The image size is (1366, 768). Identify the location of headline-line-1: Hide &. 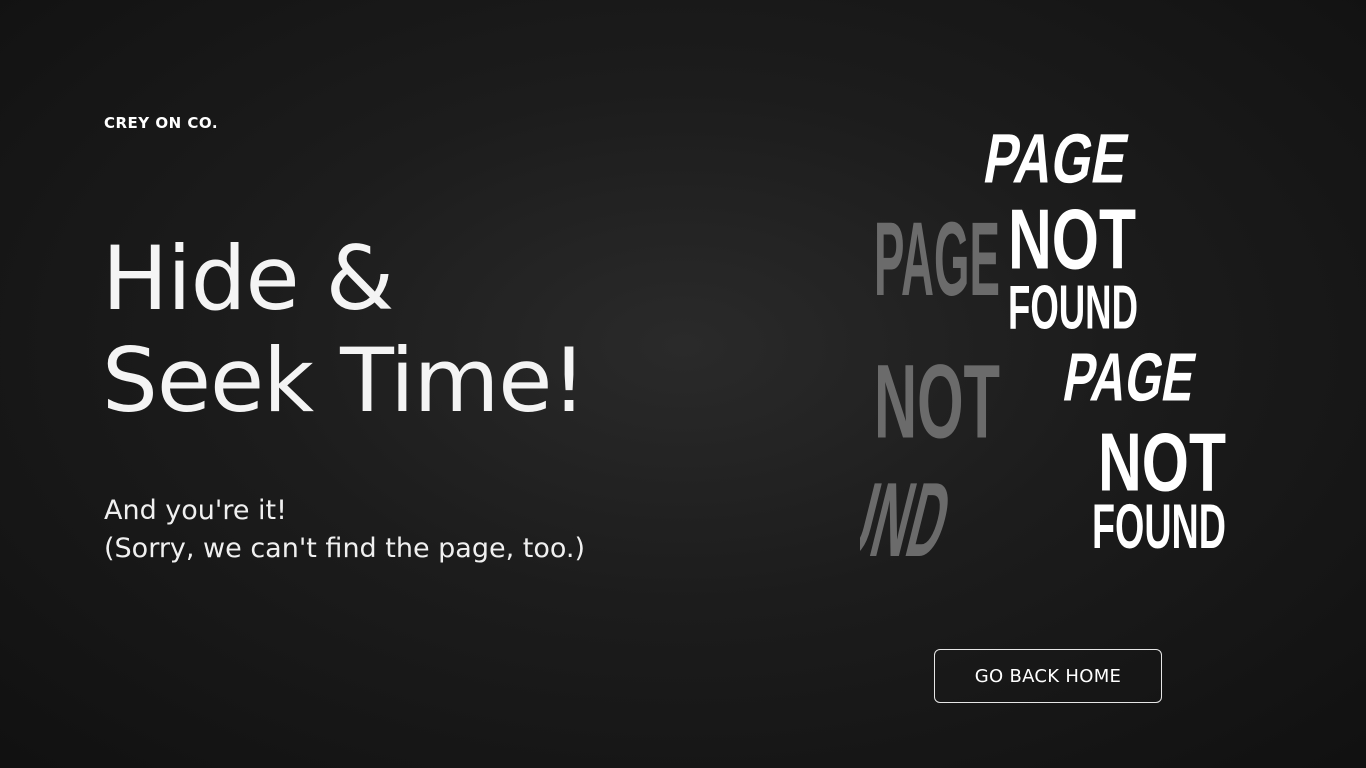
(248, 278).